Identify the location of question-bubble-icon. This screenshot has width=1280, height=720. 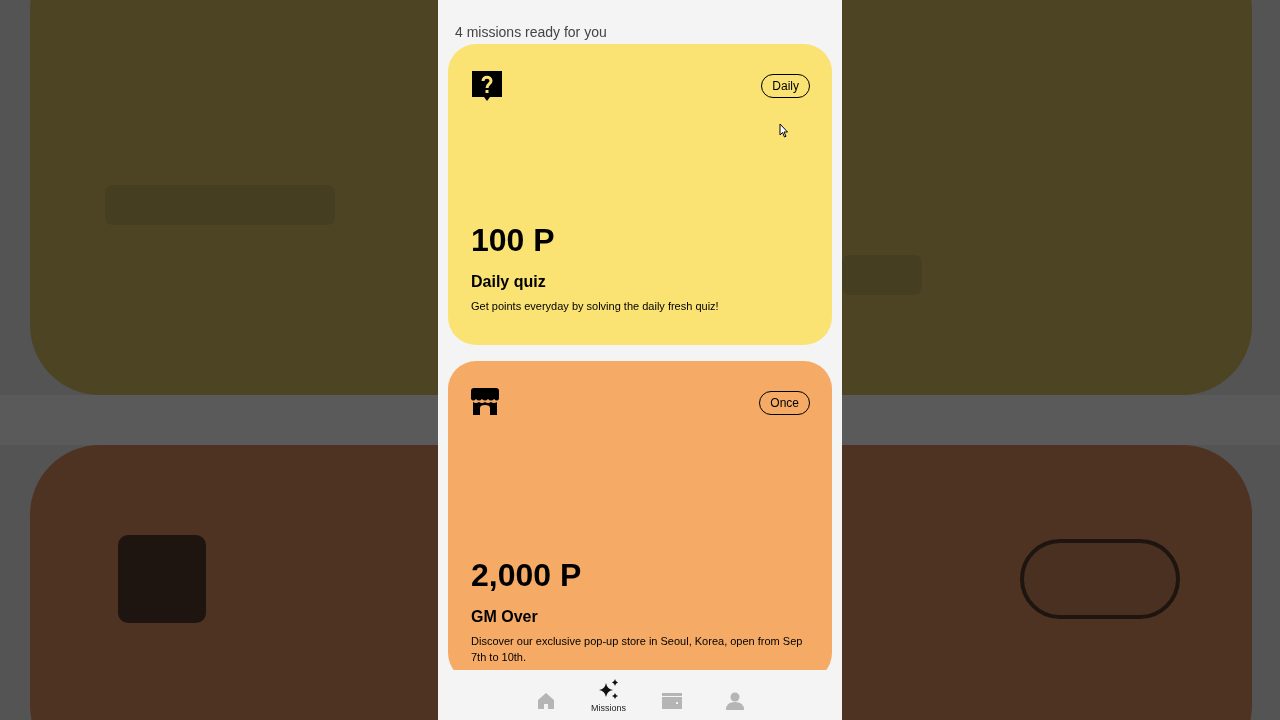
(487, 86).